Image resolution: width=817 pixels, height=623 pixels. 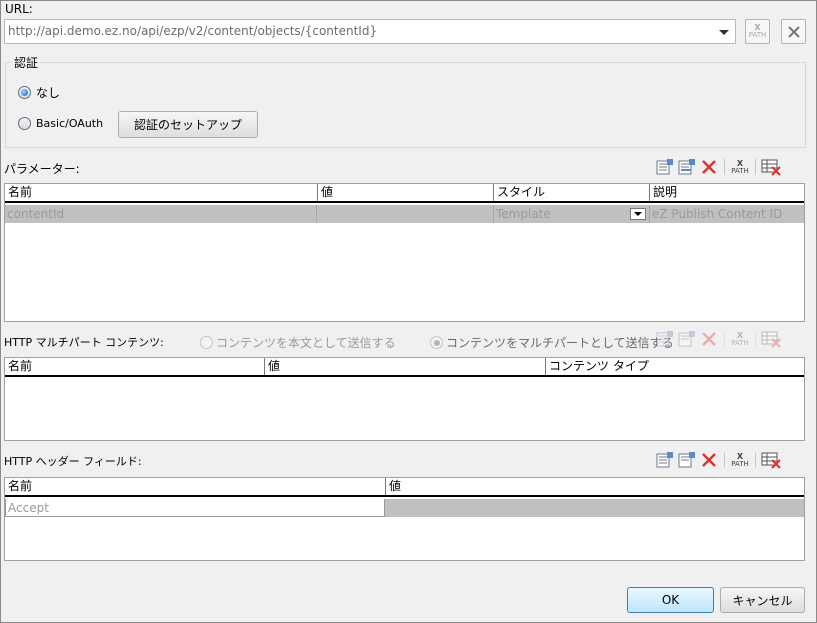 I want to click on column-header-style: スタイル, so click(x=572, y=192).